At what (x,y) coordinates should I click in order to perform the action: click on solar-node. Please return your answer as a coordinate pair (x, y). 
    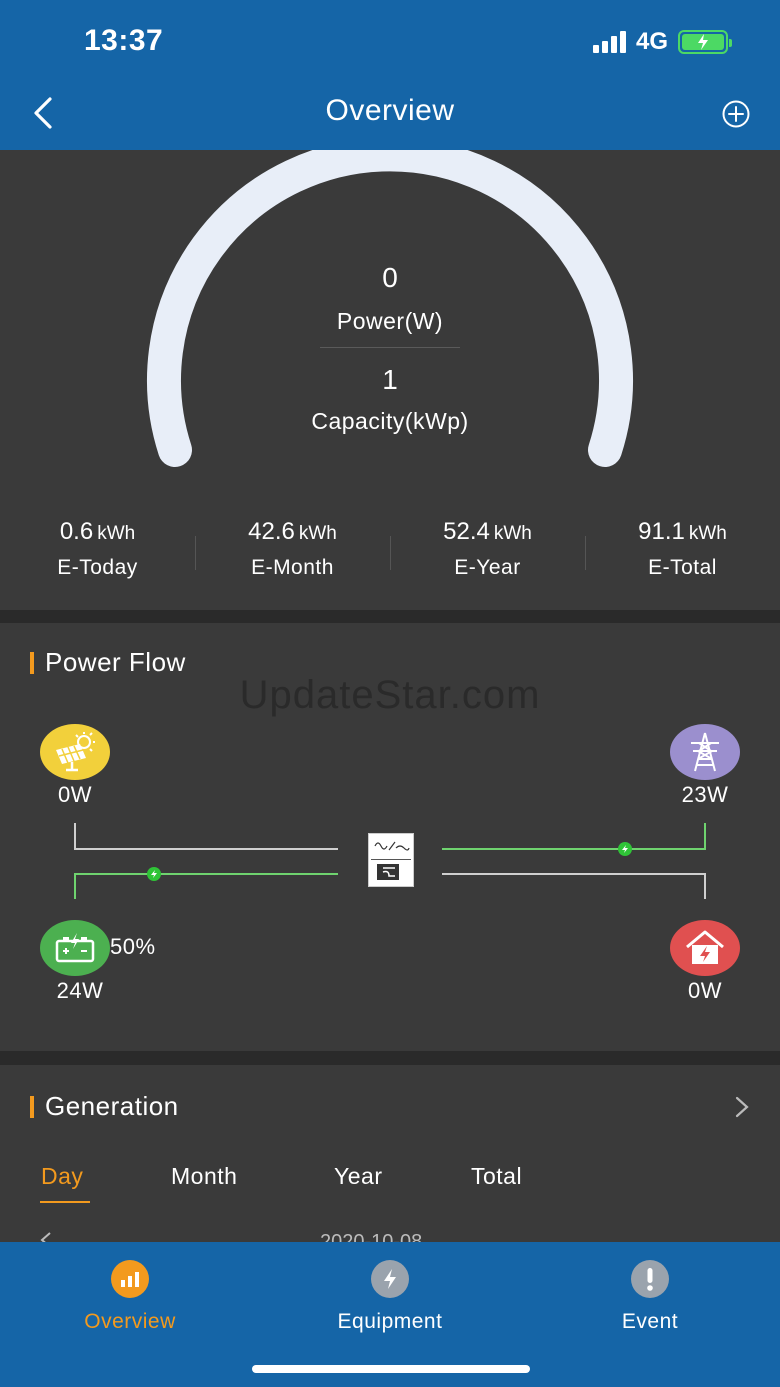
    Looking at the image, I should click on (75, 752).